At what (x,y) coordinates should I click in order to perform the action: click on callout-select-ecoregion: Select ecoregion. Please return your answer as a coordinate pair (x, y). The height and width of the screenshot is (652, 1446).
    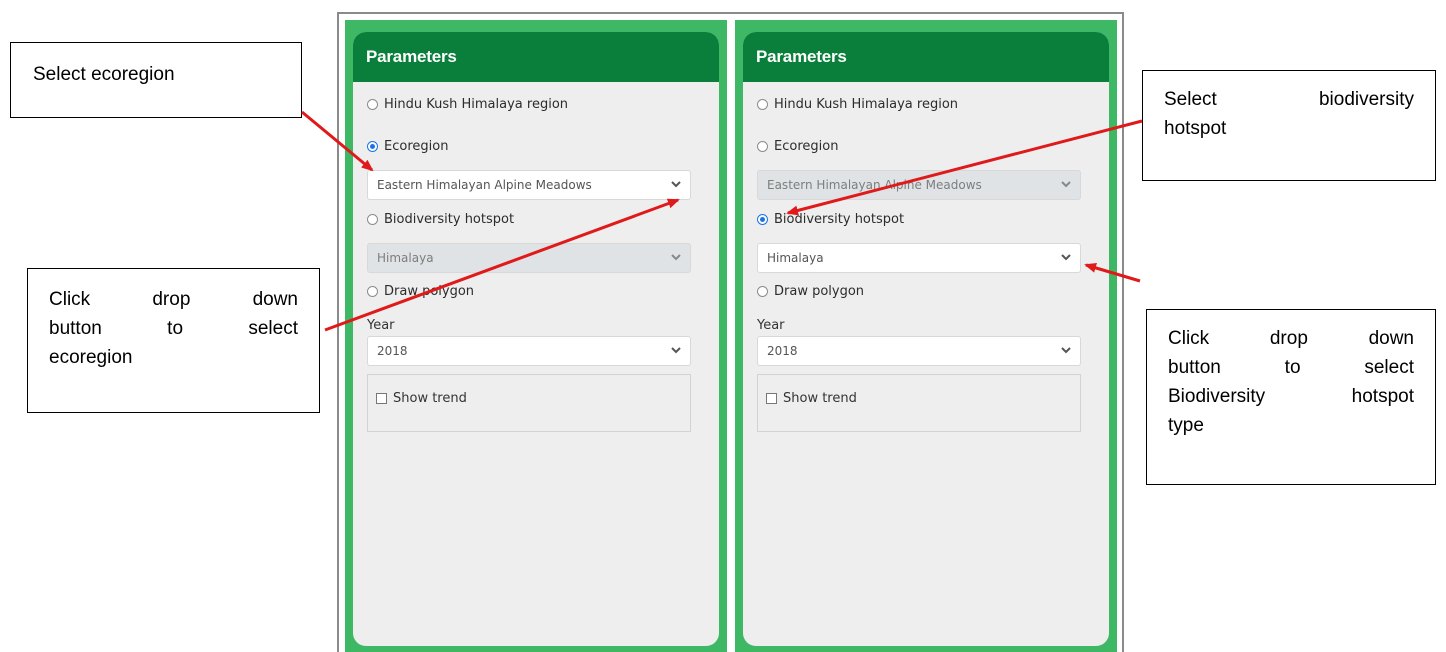
    Looking at the image, I should click on (156, 80).